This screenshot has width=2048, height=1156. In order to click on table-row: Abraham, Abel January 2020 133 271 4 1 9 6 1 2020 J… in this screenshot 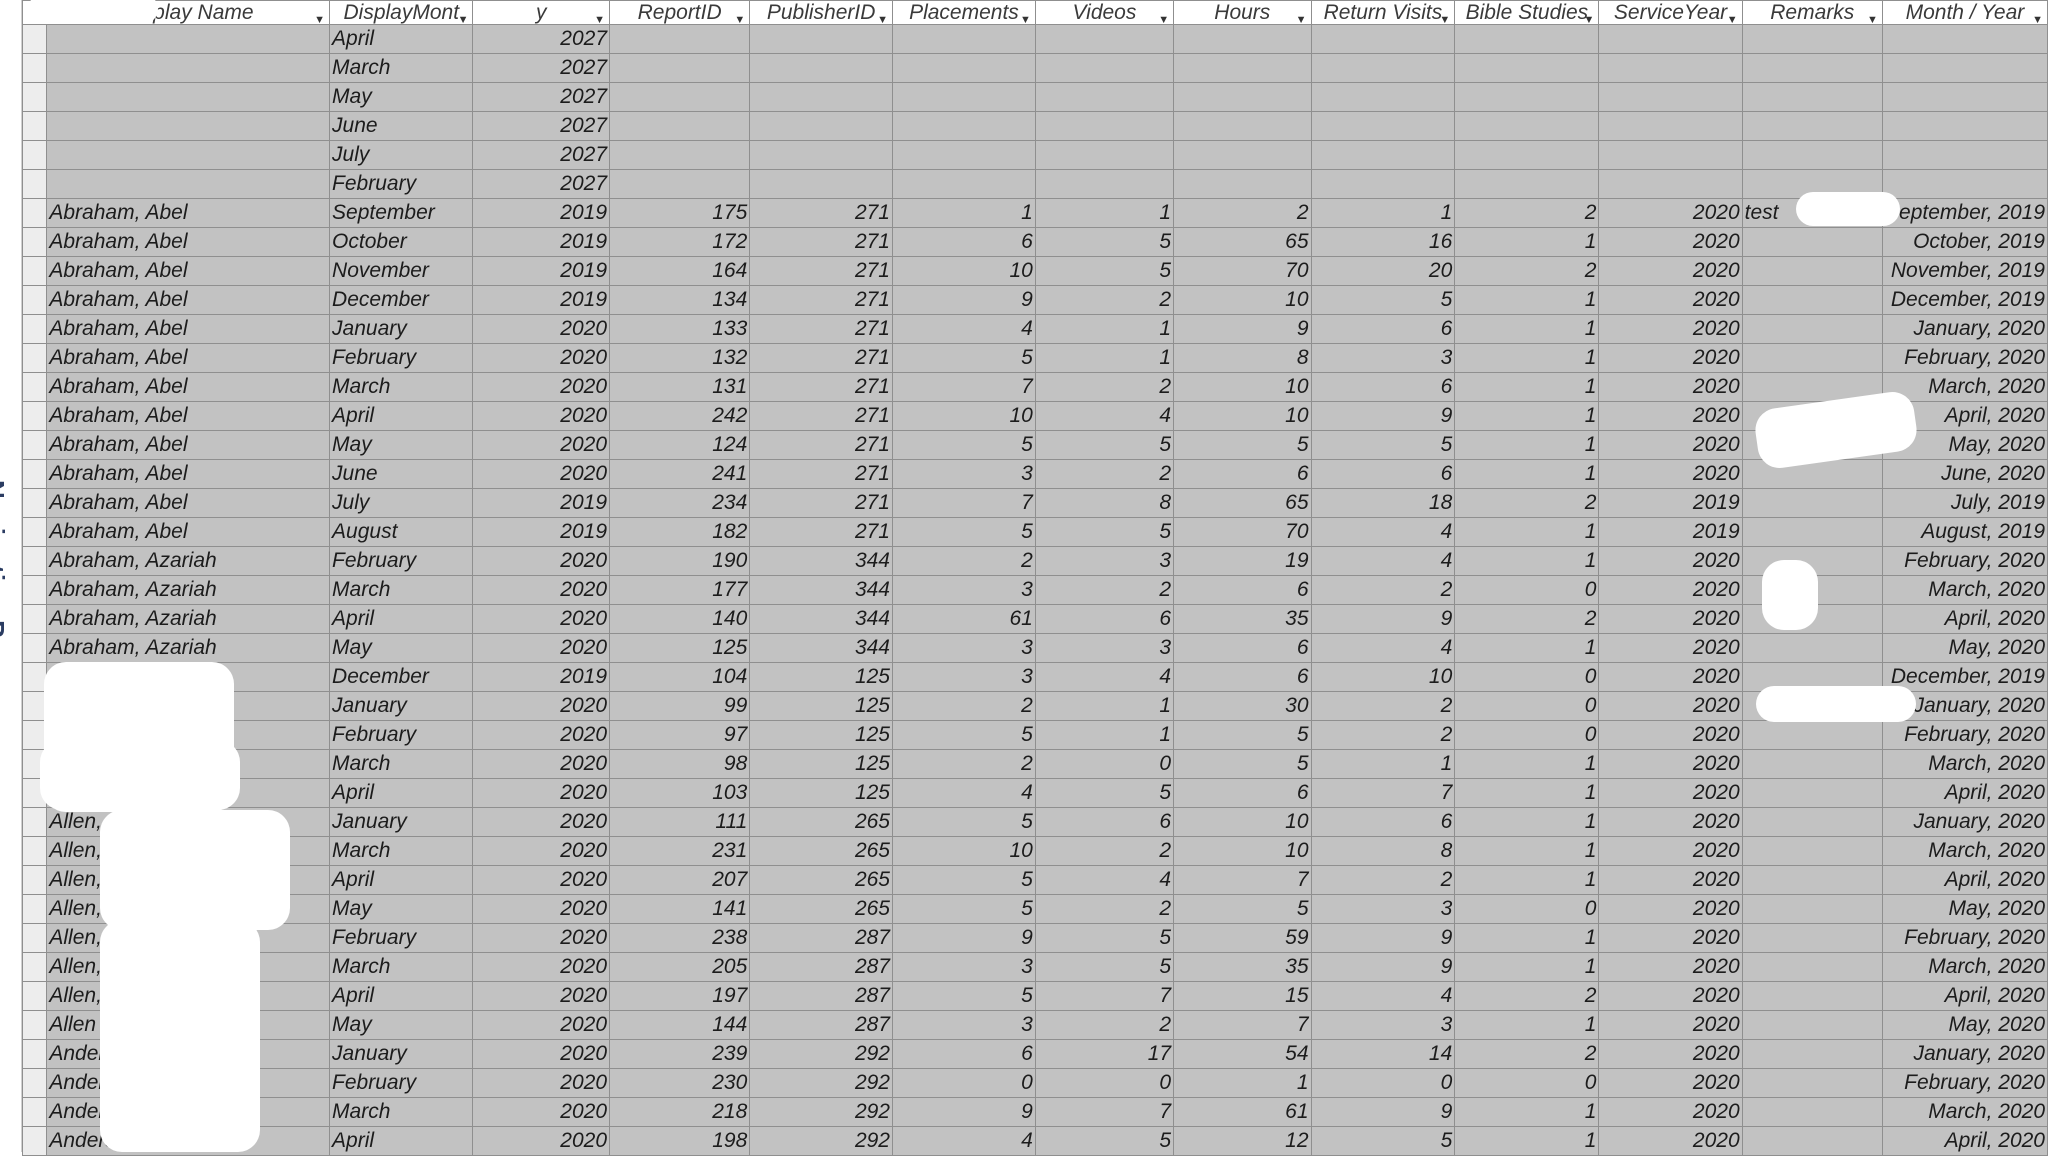, I will do `click(1034, 329)`.